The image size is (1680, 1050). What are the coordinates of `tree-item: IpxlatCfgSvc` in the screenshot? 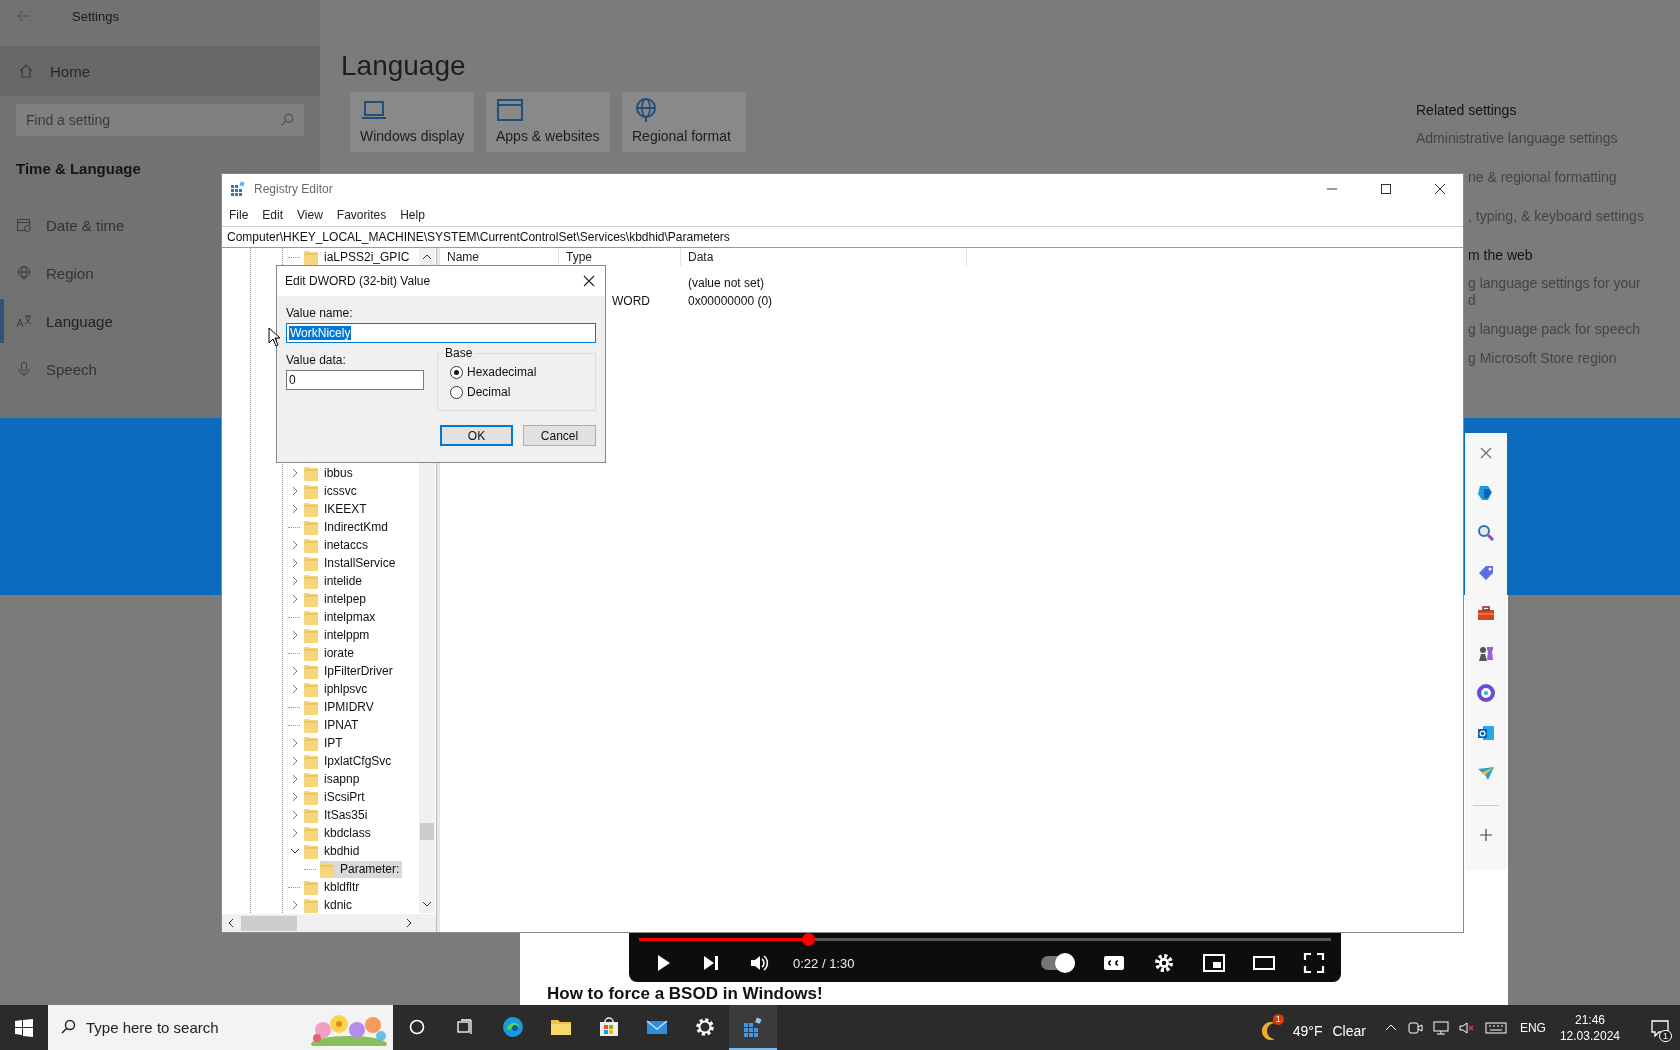 It's located at (349, 761).